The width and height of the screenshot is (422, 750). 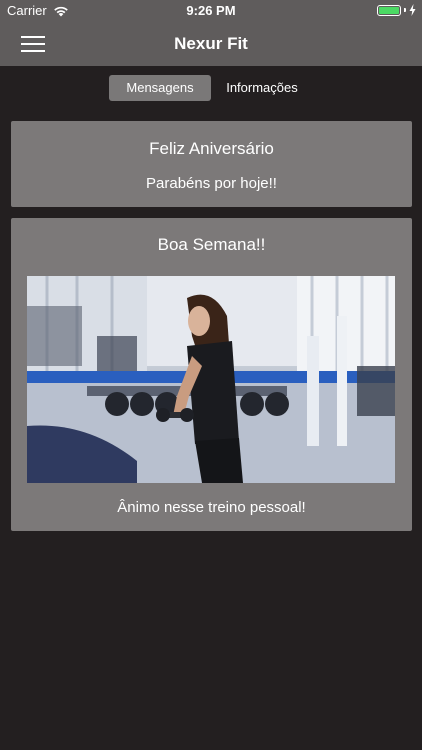 I want to click on status-time: 9:26 PM, so click(x=211, y=10).